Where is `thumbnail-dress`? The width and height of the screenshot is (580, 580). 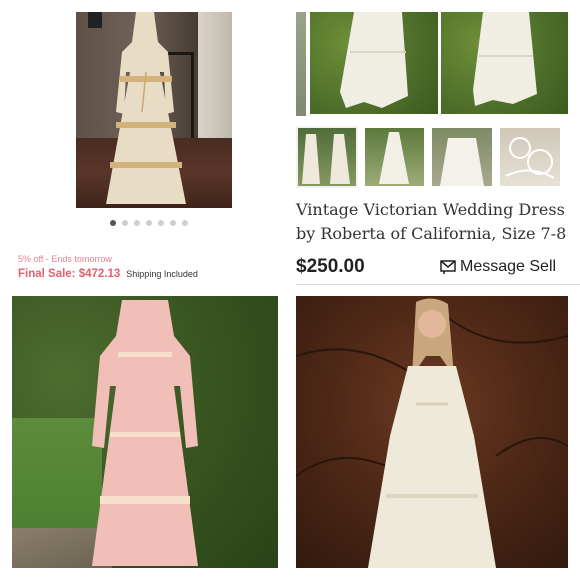
thumbnail-dress is located at coordinates (394, 158).